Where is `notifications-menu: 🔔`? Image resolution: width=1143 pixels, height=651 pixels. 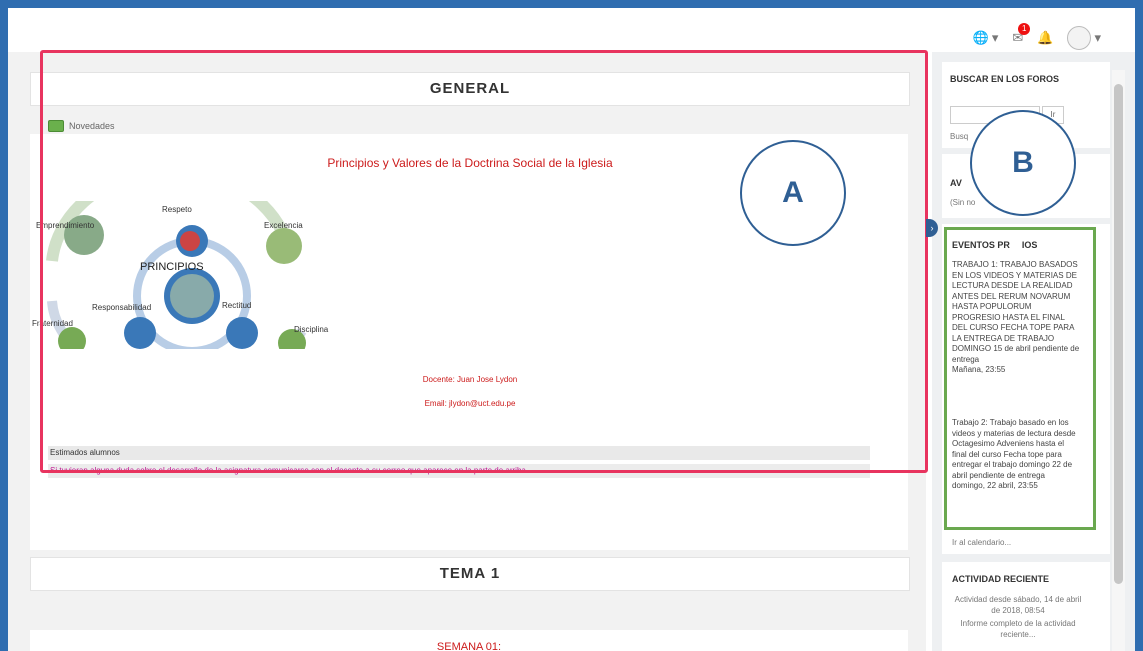
notifications-menu: 🔔 is located at coordinates (1045, 38).